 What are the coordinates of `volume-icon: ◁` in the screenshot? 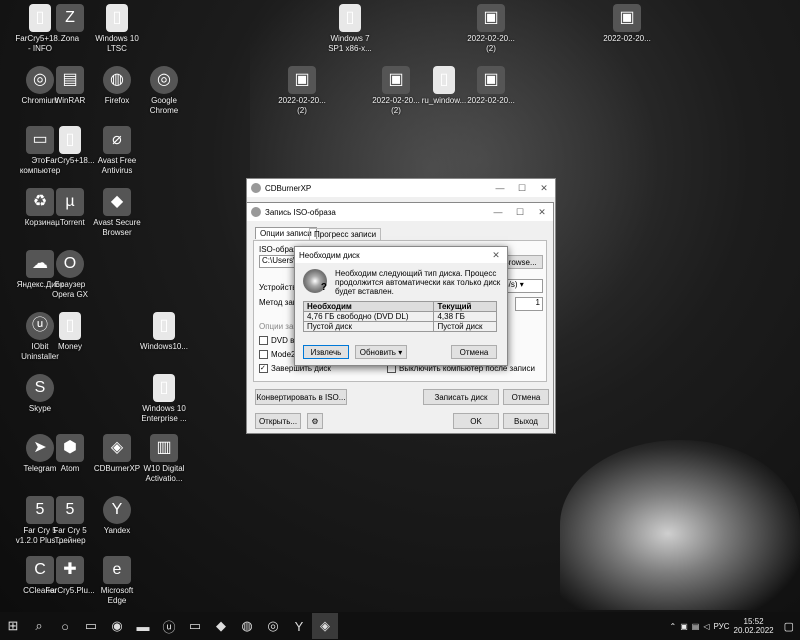 It's located at (706, 626).